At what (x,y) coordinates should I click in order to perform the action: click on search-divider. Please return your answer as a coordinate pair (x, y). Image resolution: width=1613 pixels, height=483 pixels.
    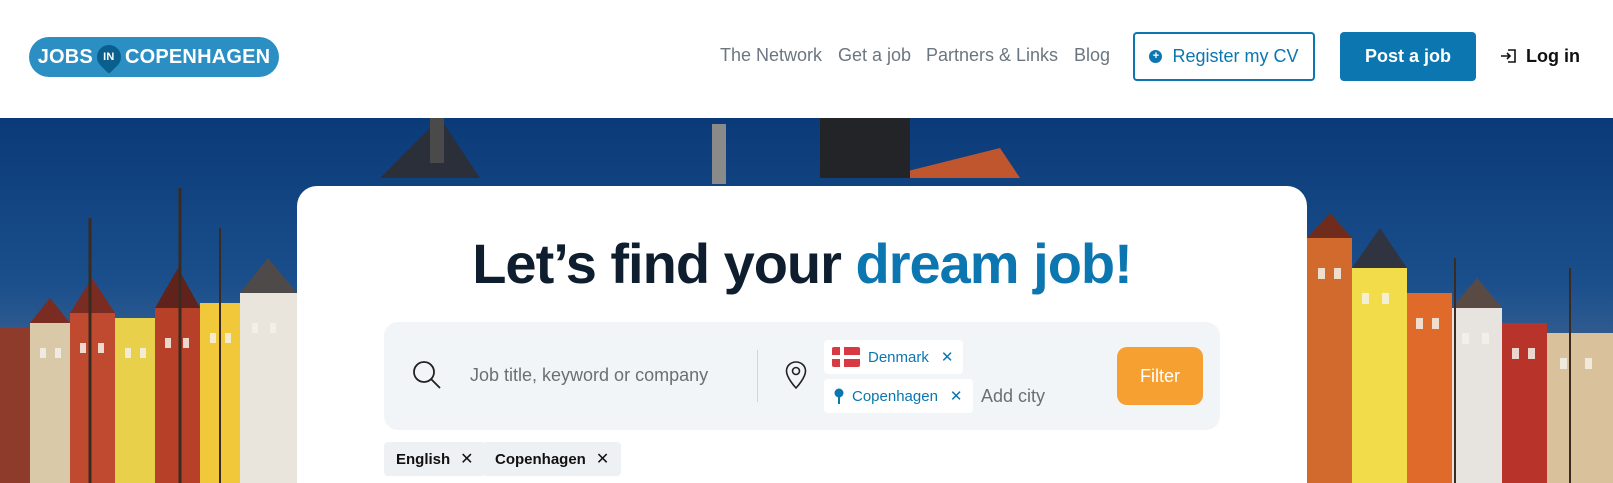
    Looking at the image, I should click on (757, 376).